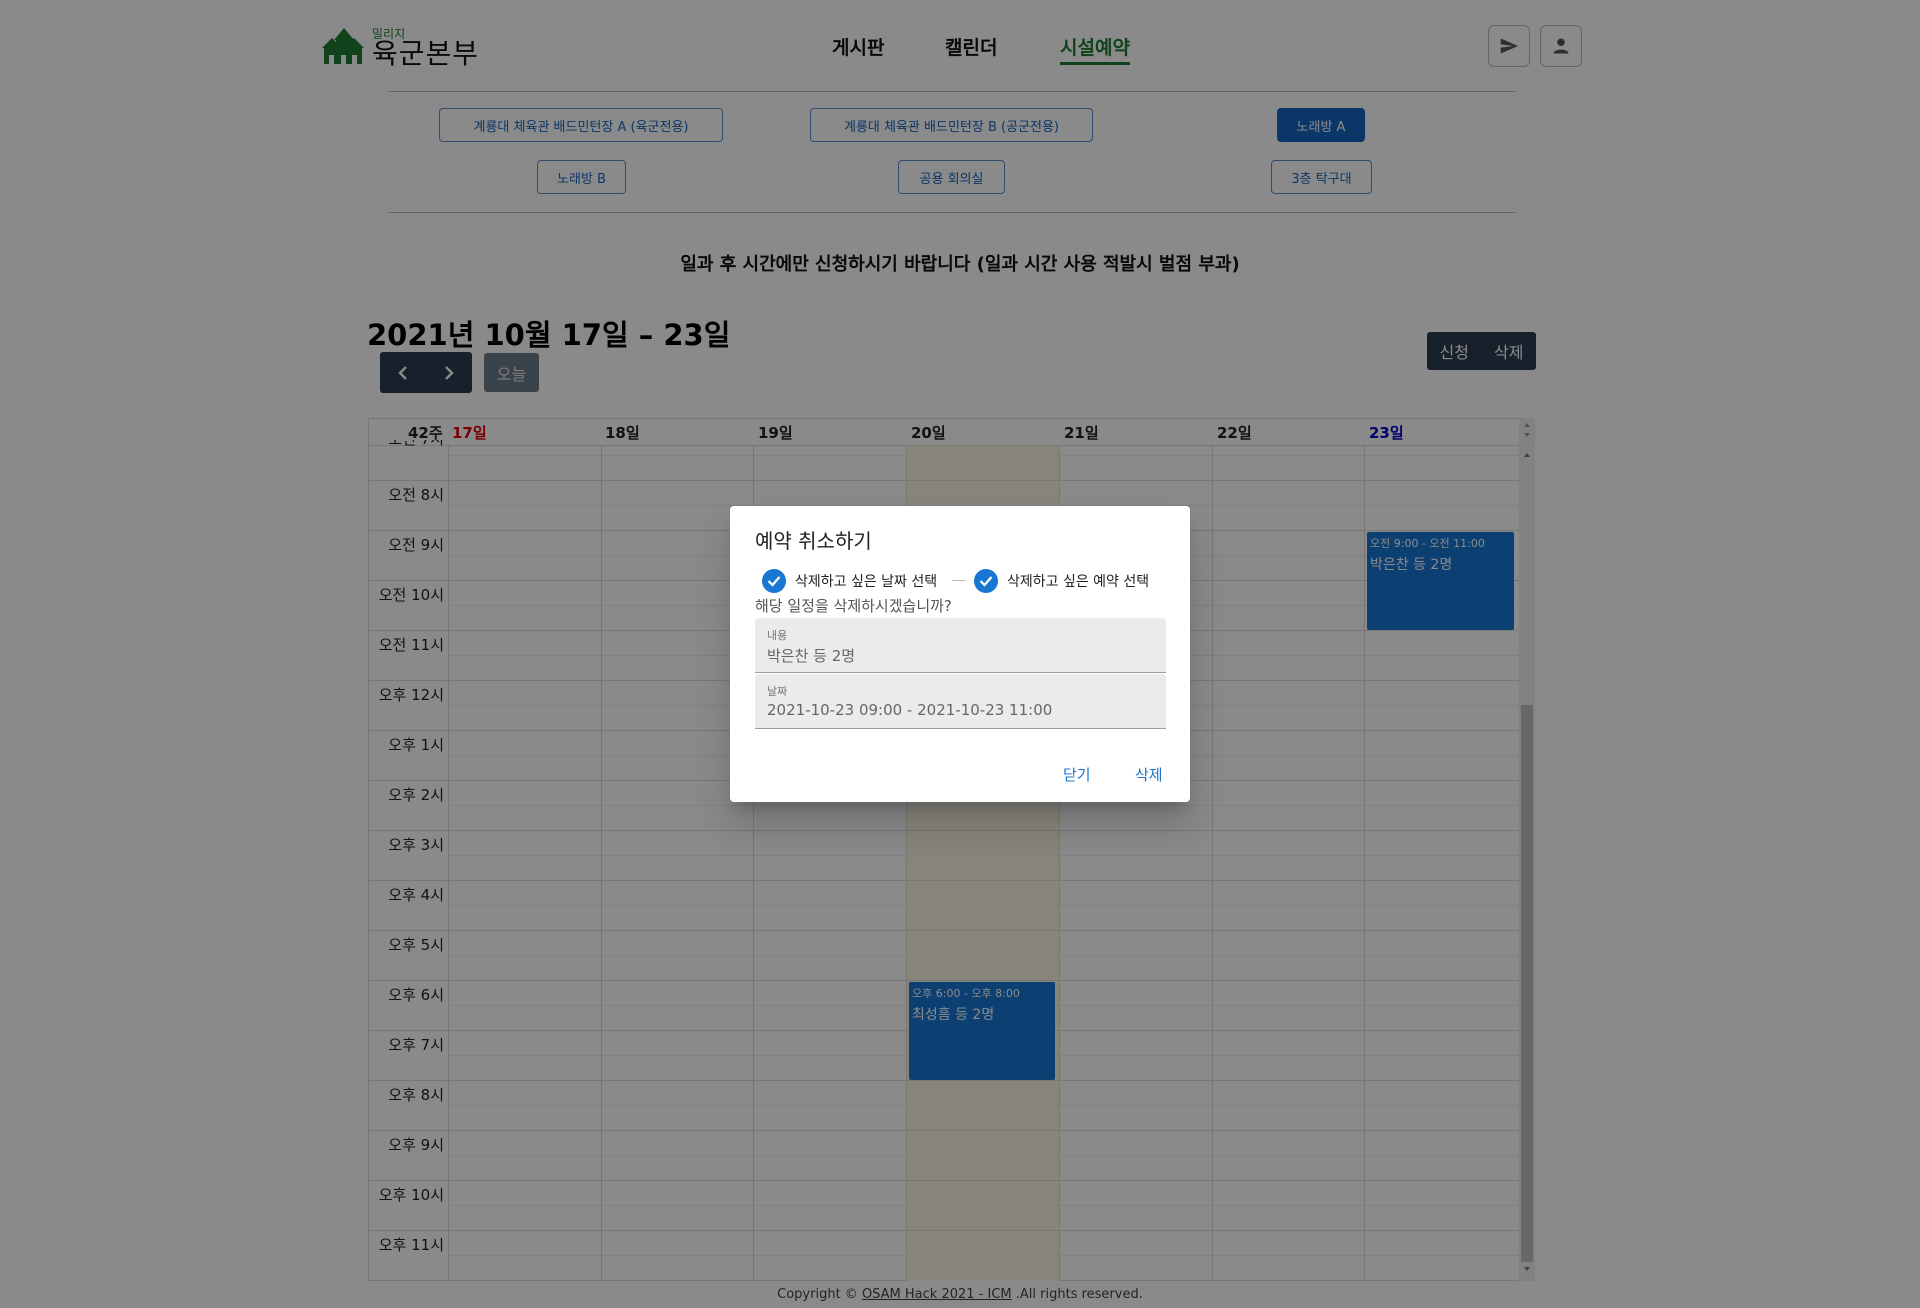 The width and height of the screenshot is (1920, 1308). I want to click on step-select-reservation: 삭제하고 싶은 예약 선택, so click(1061, 581).